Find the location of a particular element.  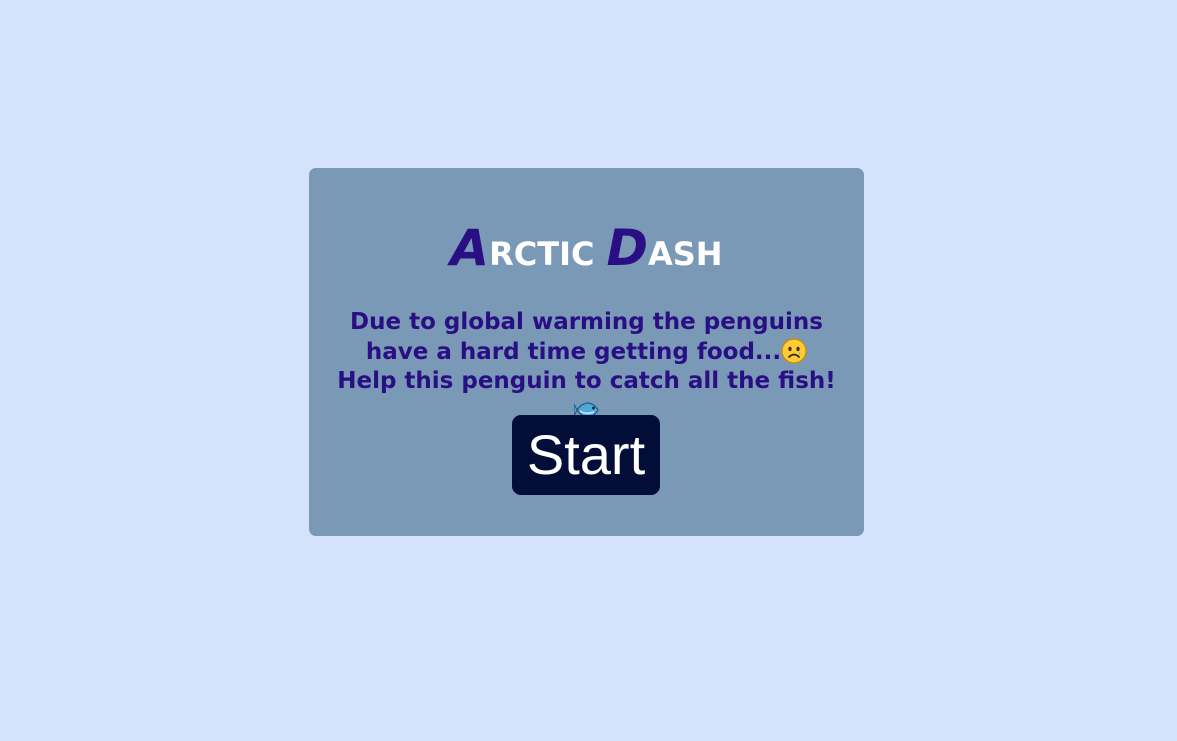

game-title: ARCTIC DASH is located at coordinates (586, 248).